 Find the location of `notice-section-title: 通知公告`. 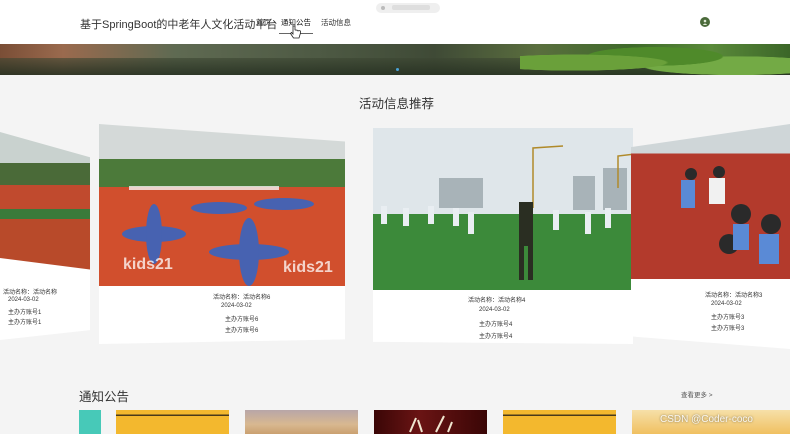

notice-section-title: 通知公告 is located at coordinates (104, 397).